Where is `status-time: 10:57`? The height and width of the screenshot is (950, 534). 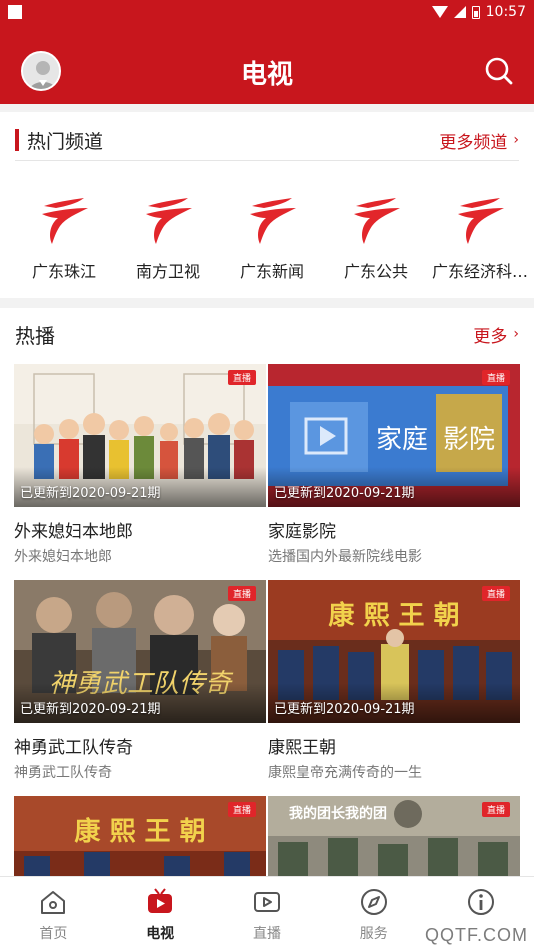
status-time: 10:57 is located at coordinates (505, 12).